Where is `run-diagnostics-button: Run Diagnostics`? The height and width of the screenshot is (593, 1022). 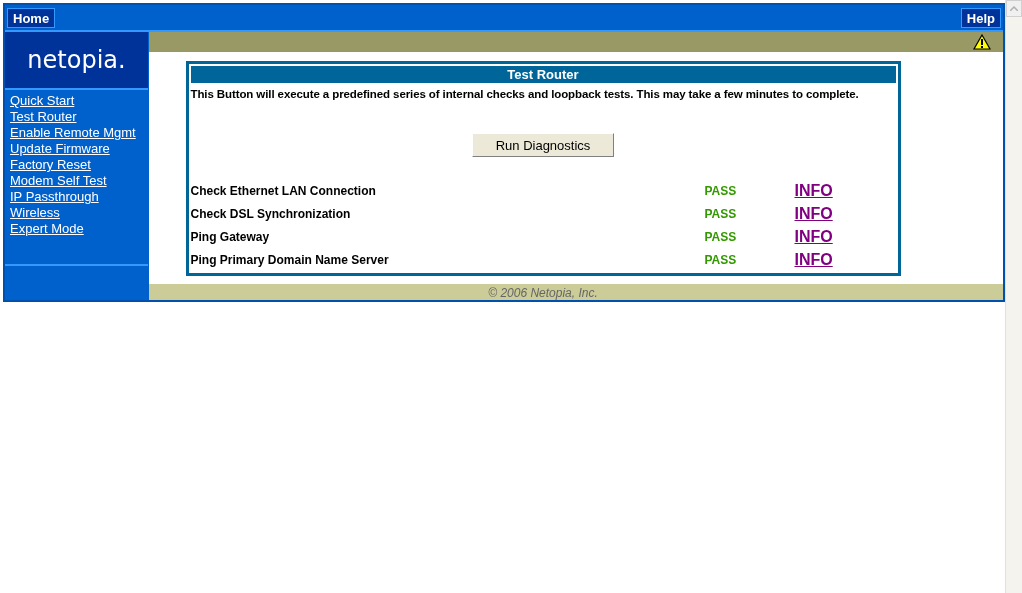 run-diagnostics-button: Run Diagnostics is located at coordinates (543, 145).